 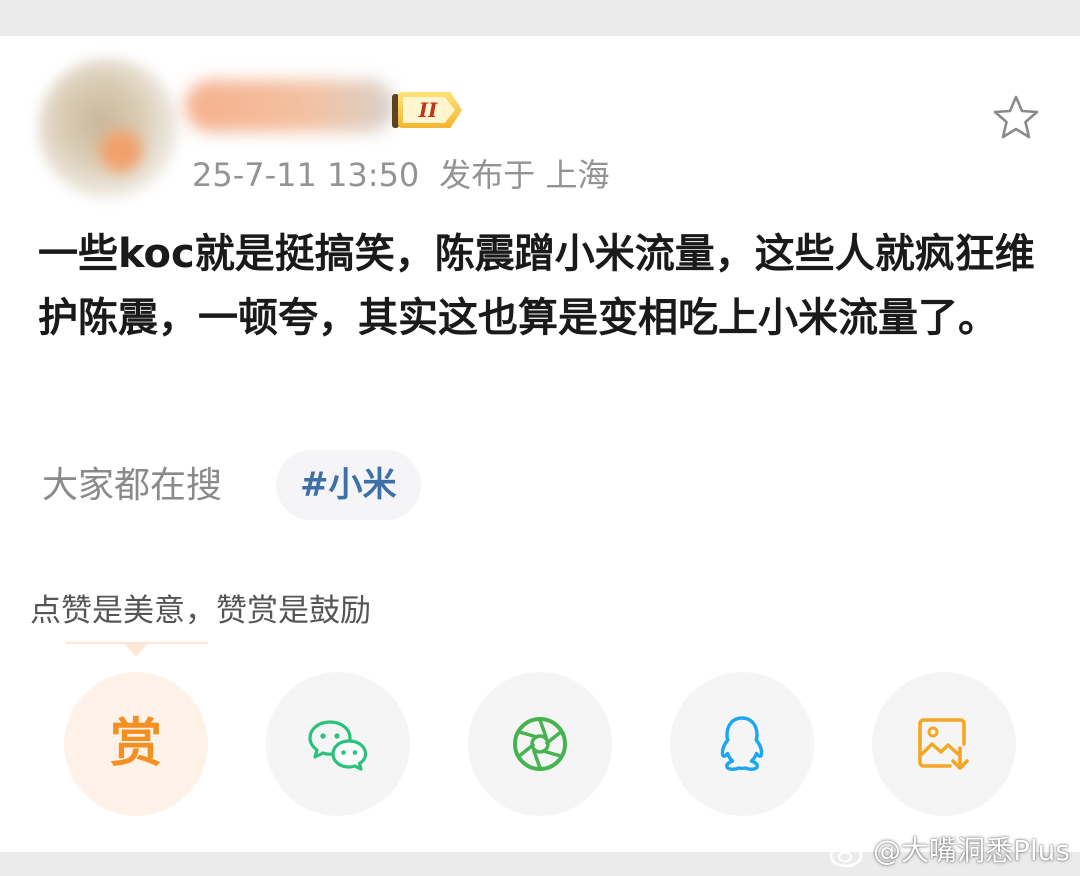 I want to click on qq-icon, so click(x=742, y=743).